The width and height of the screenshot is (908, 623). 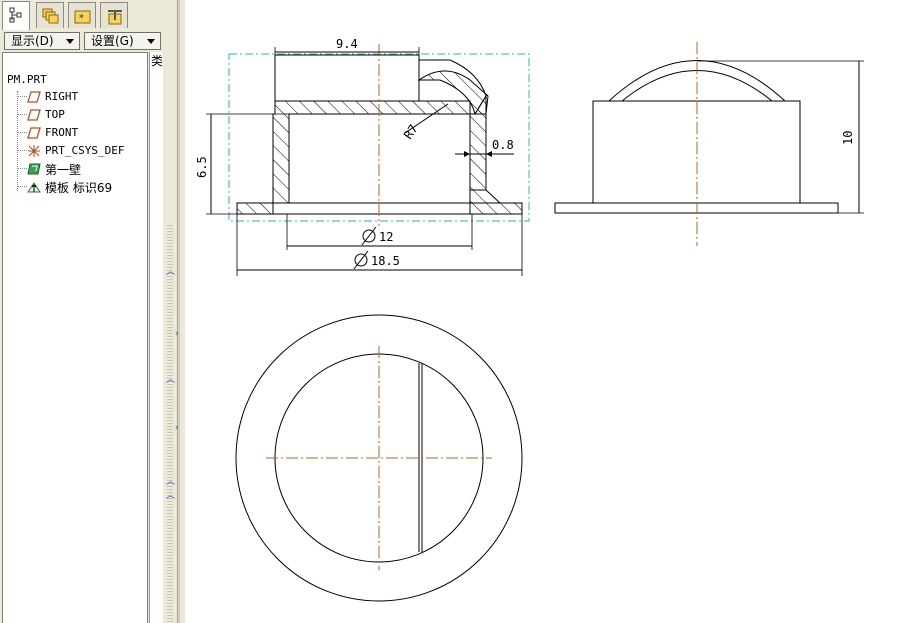 What do you see at coordinates (709, 144) in the screenshot?
I see `front-view: 10` at bounding box center [709, 144].